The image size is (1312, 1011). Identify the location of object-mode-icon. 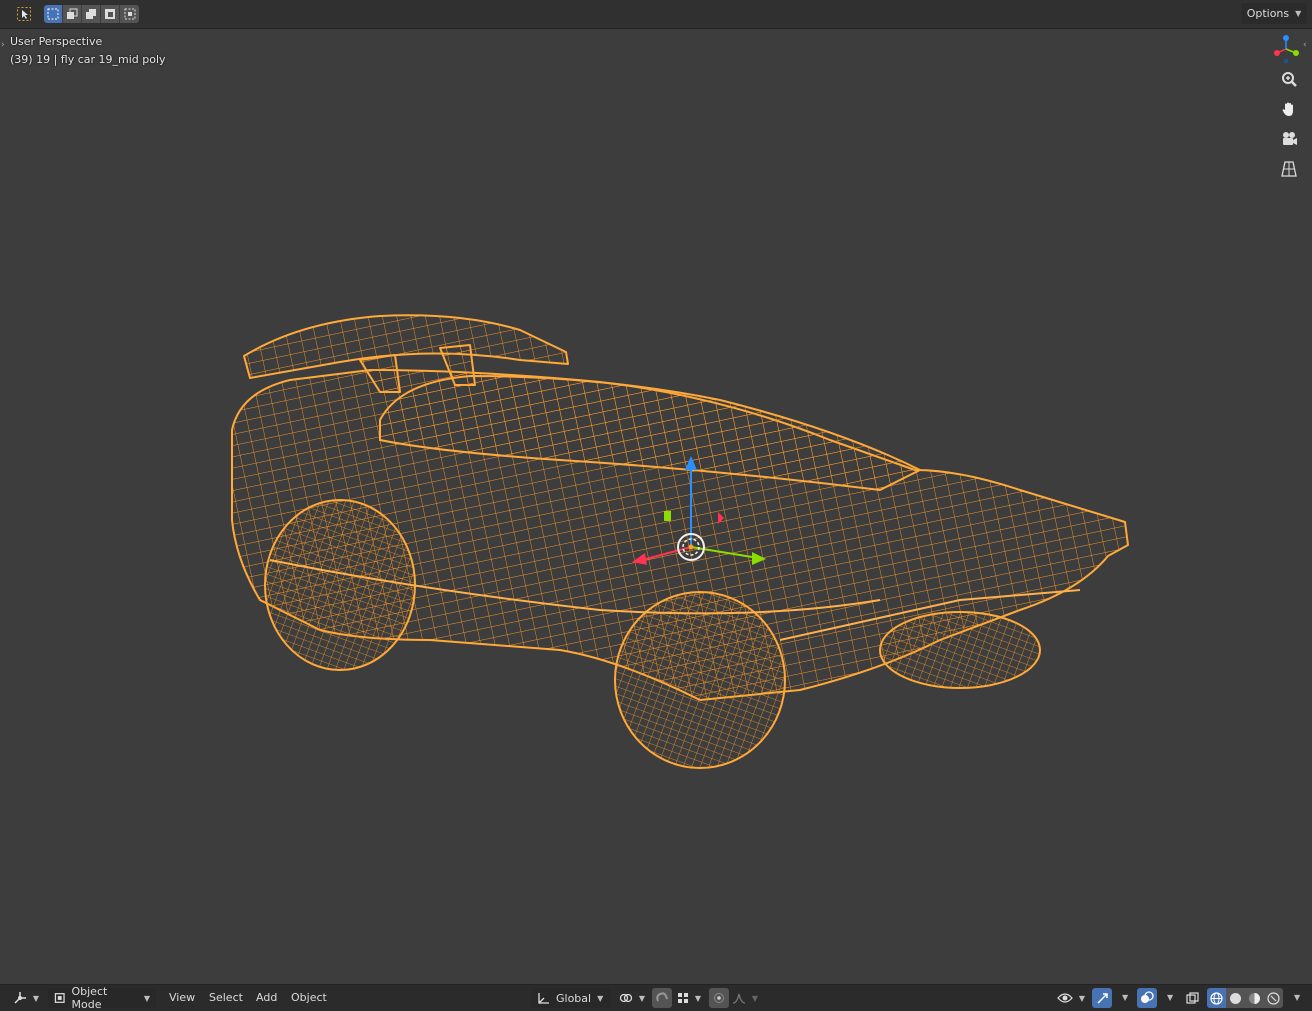
(59, 998).